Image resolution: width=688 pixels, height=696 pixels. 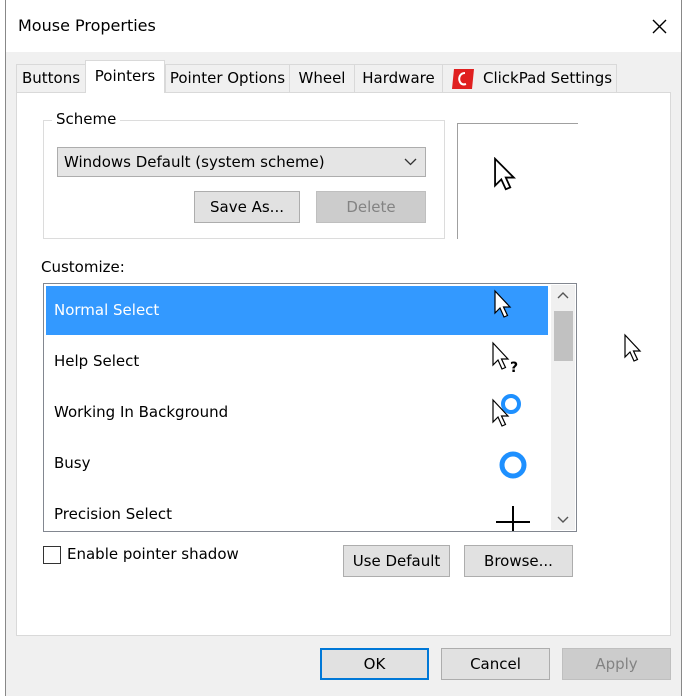 I want to click on tab-label: Buttons, so click(x=51, y=78).